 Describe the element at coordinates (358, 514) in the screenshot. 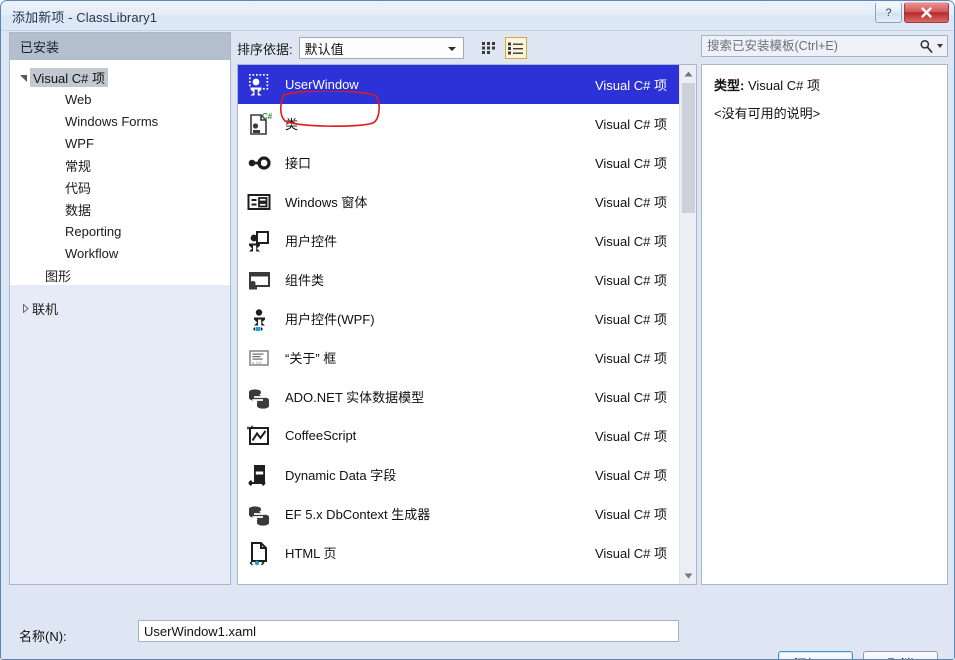

I see `template-name: EF 5.x DbContext 生成器` at that location.